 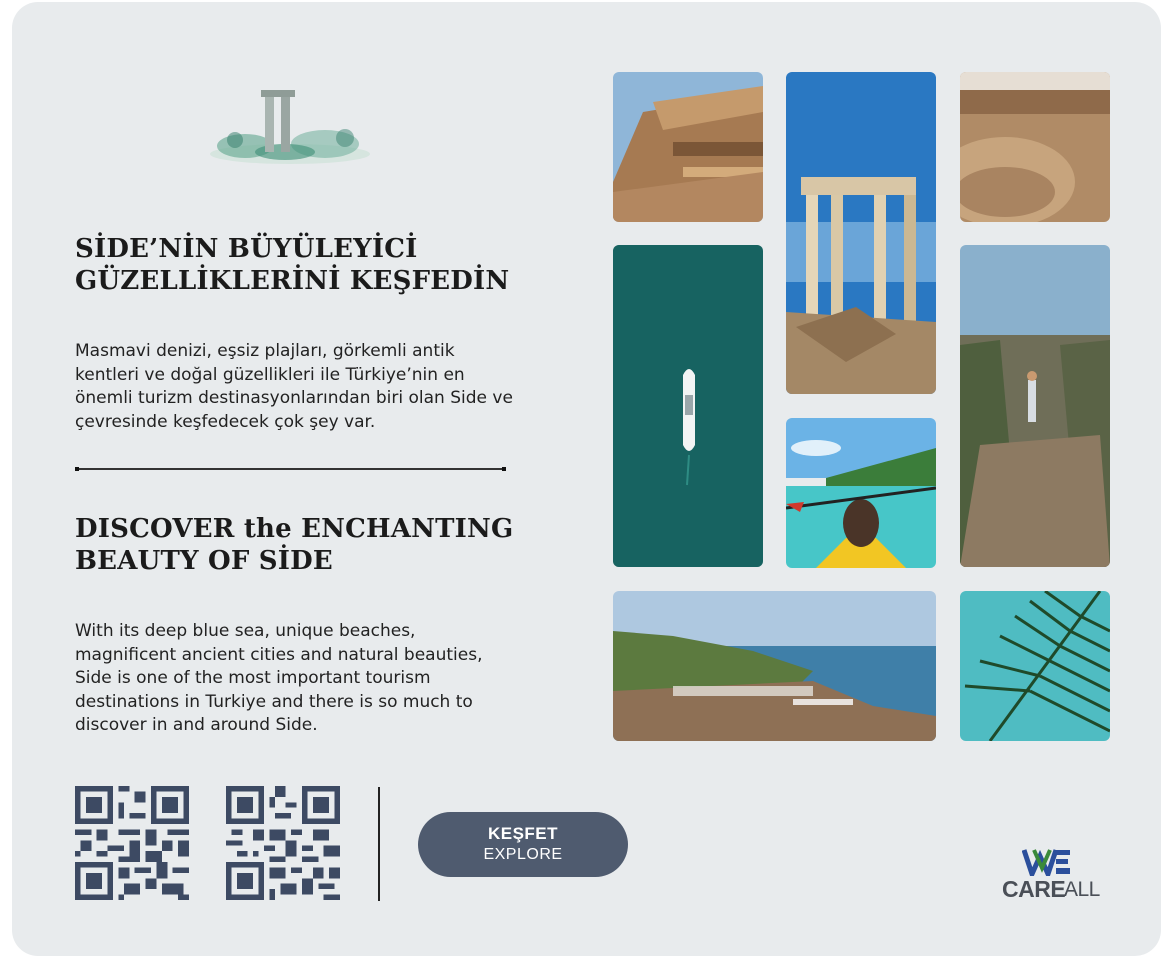 What do you see at coordinates (290, 127) in the screenshot?
I see `ruin-watercolor-logo` at bounding box center [290, 127].